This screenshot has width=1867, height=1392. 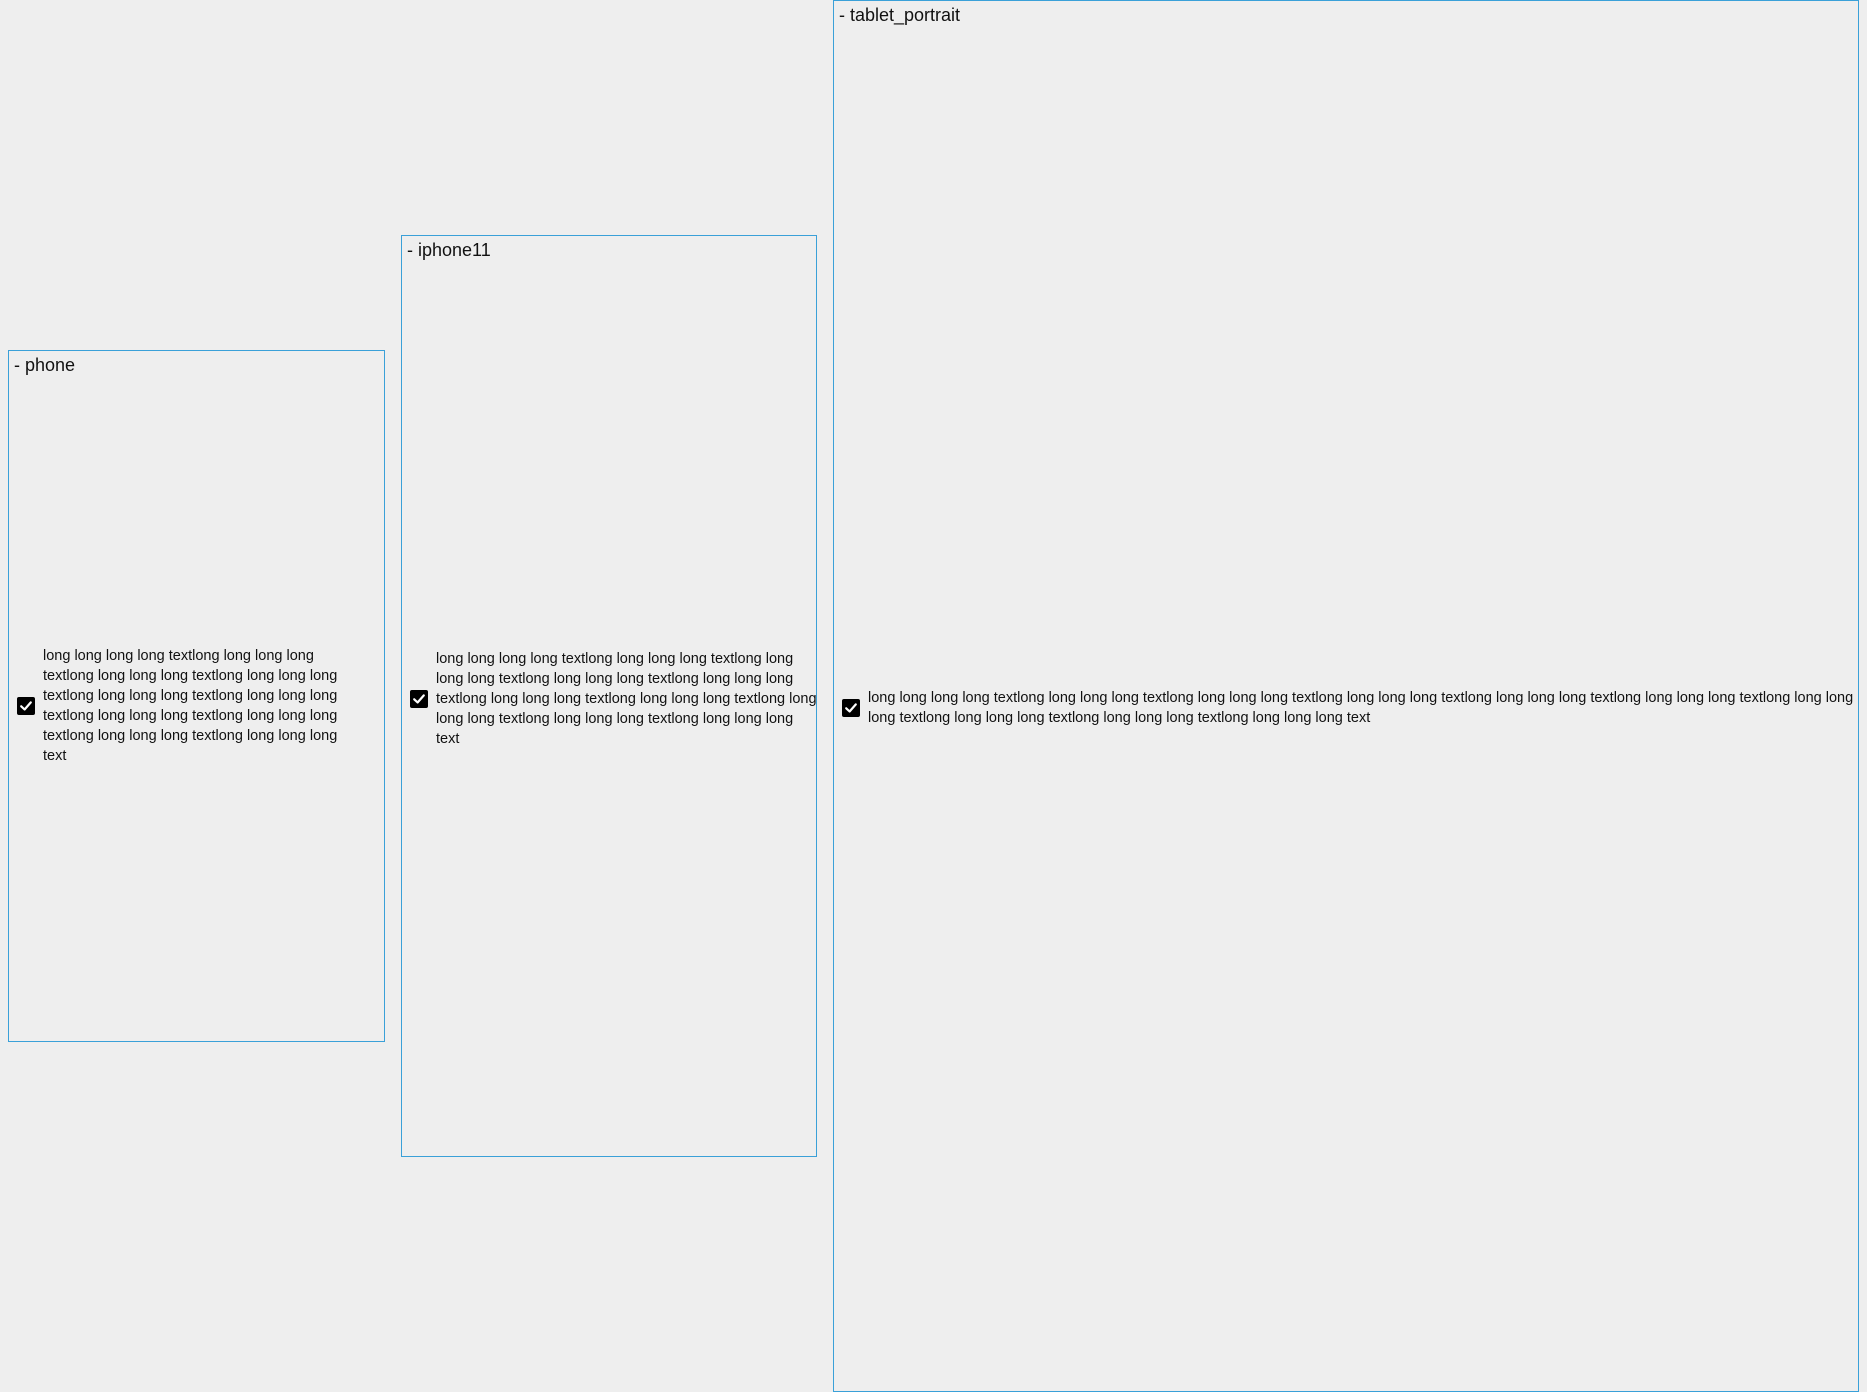 What do you see at coordinates (449, 250) in the screenshot?
I see `frame-label: - iphone11` at bounding box center [449, 250].